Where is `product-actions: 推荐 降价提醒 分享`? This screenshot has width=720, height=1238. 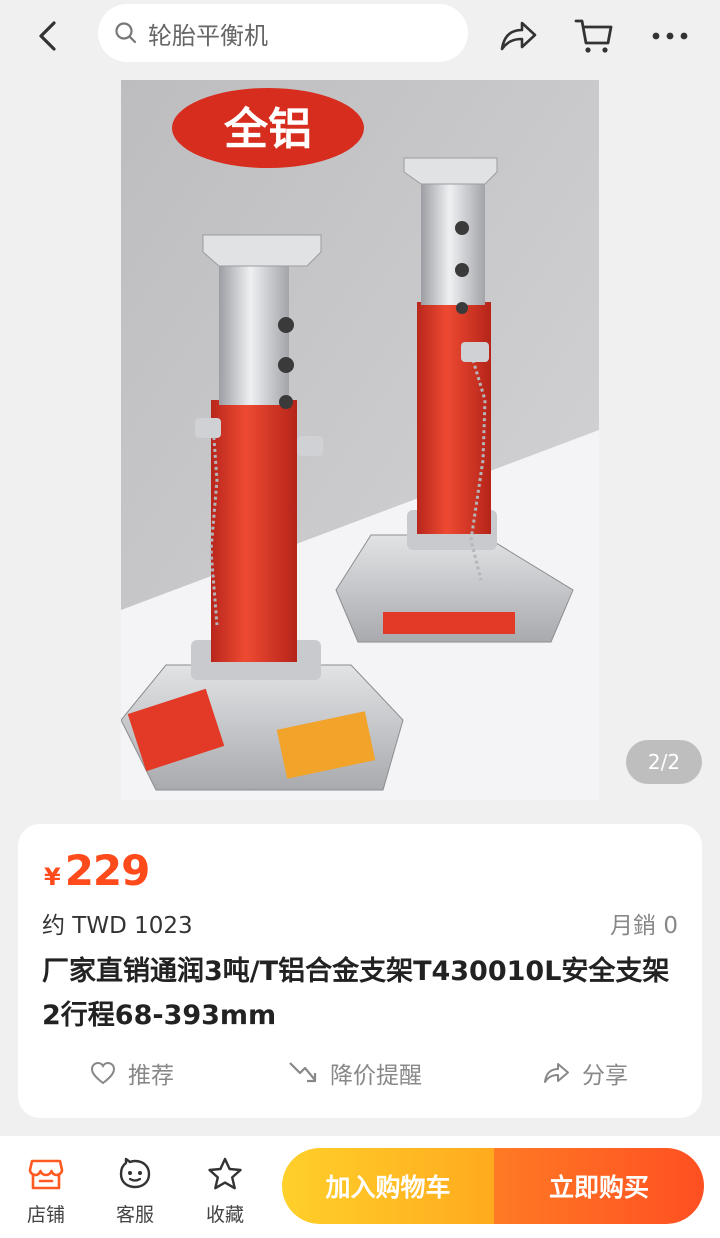 product-actions: 推荐 降价提醒 分享 is located at coordinates (360, 1076).